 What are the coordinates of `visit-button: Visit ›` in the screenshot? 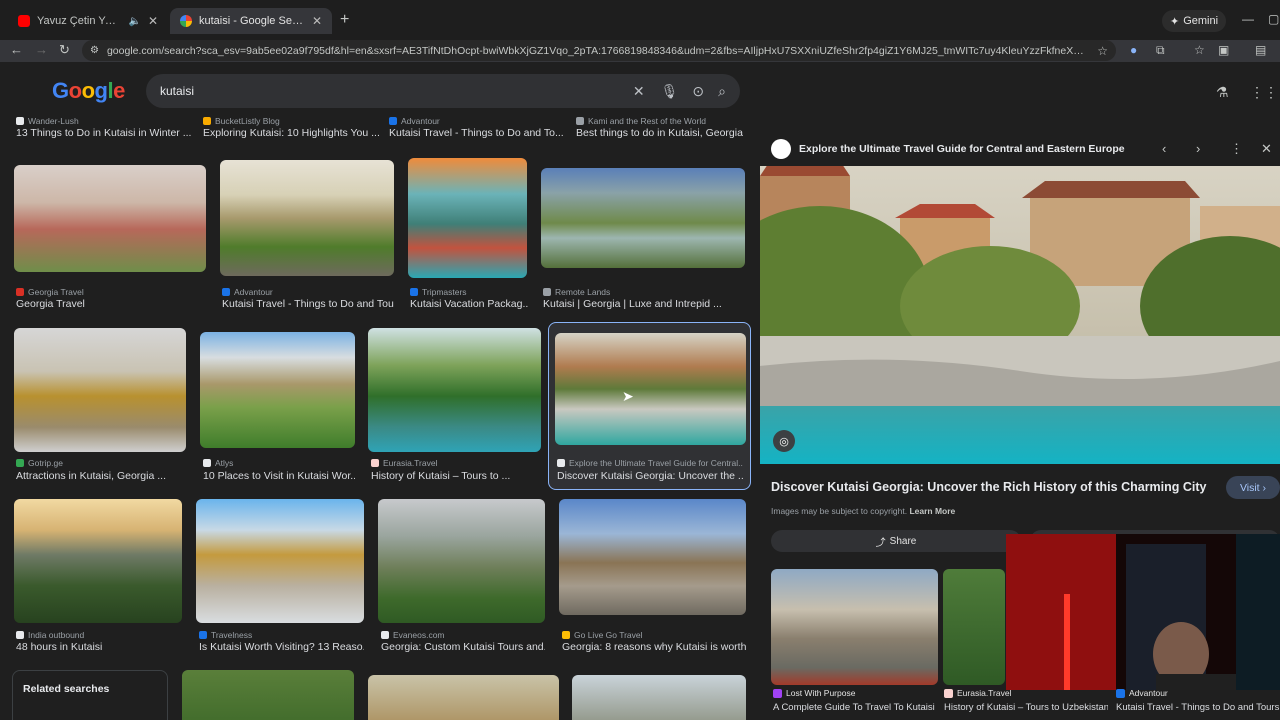 It's located at (1253, 487).